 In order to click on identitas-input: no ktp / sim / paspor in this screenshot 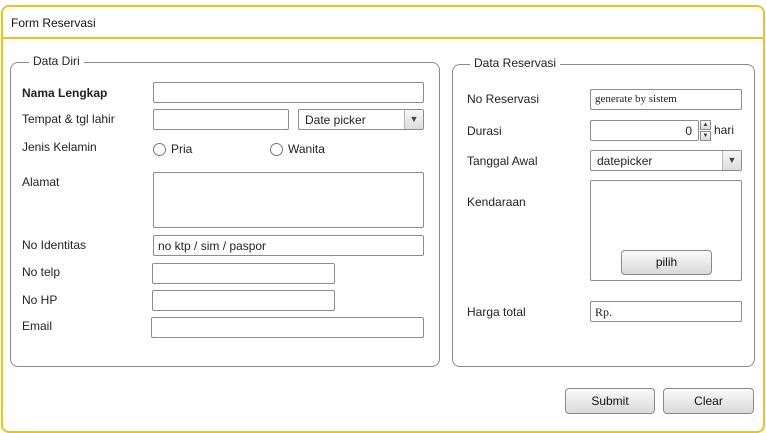, I will do `click(288, 245)`.